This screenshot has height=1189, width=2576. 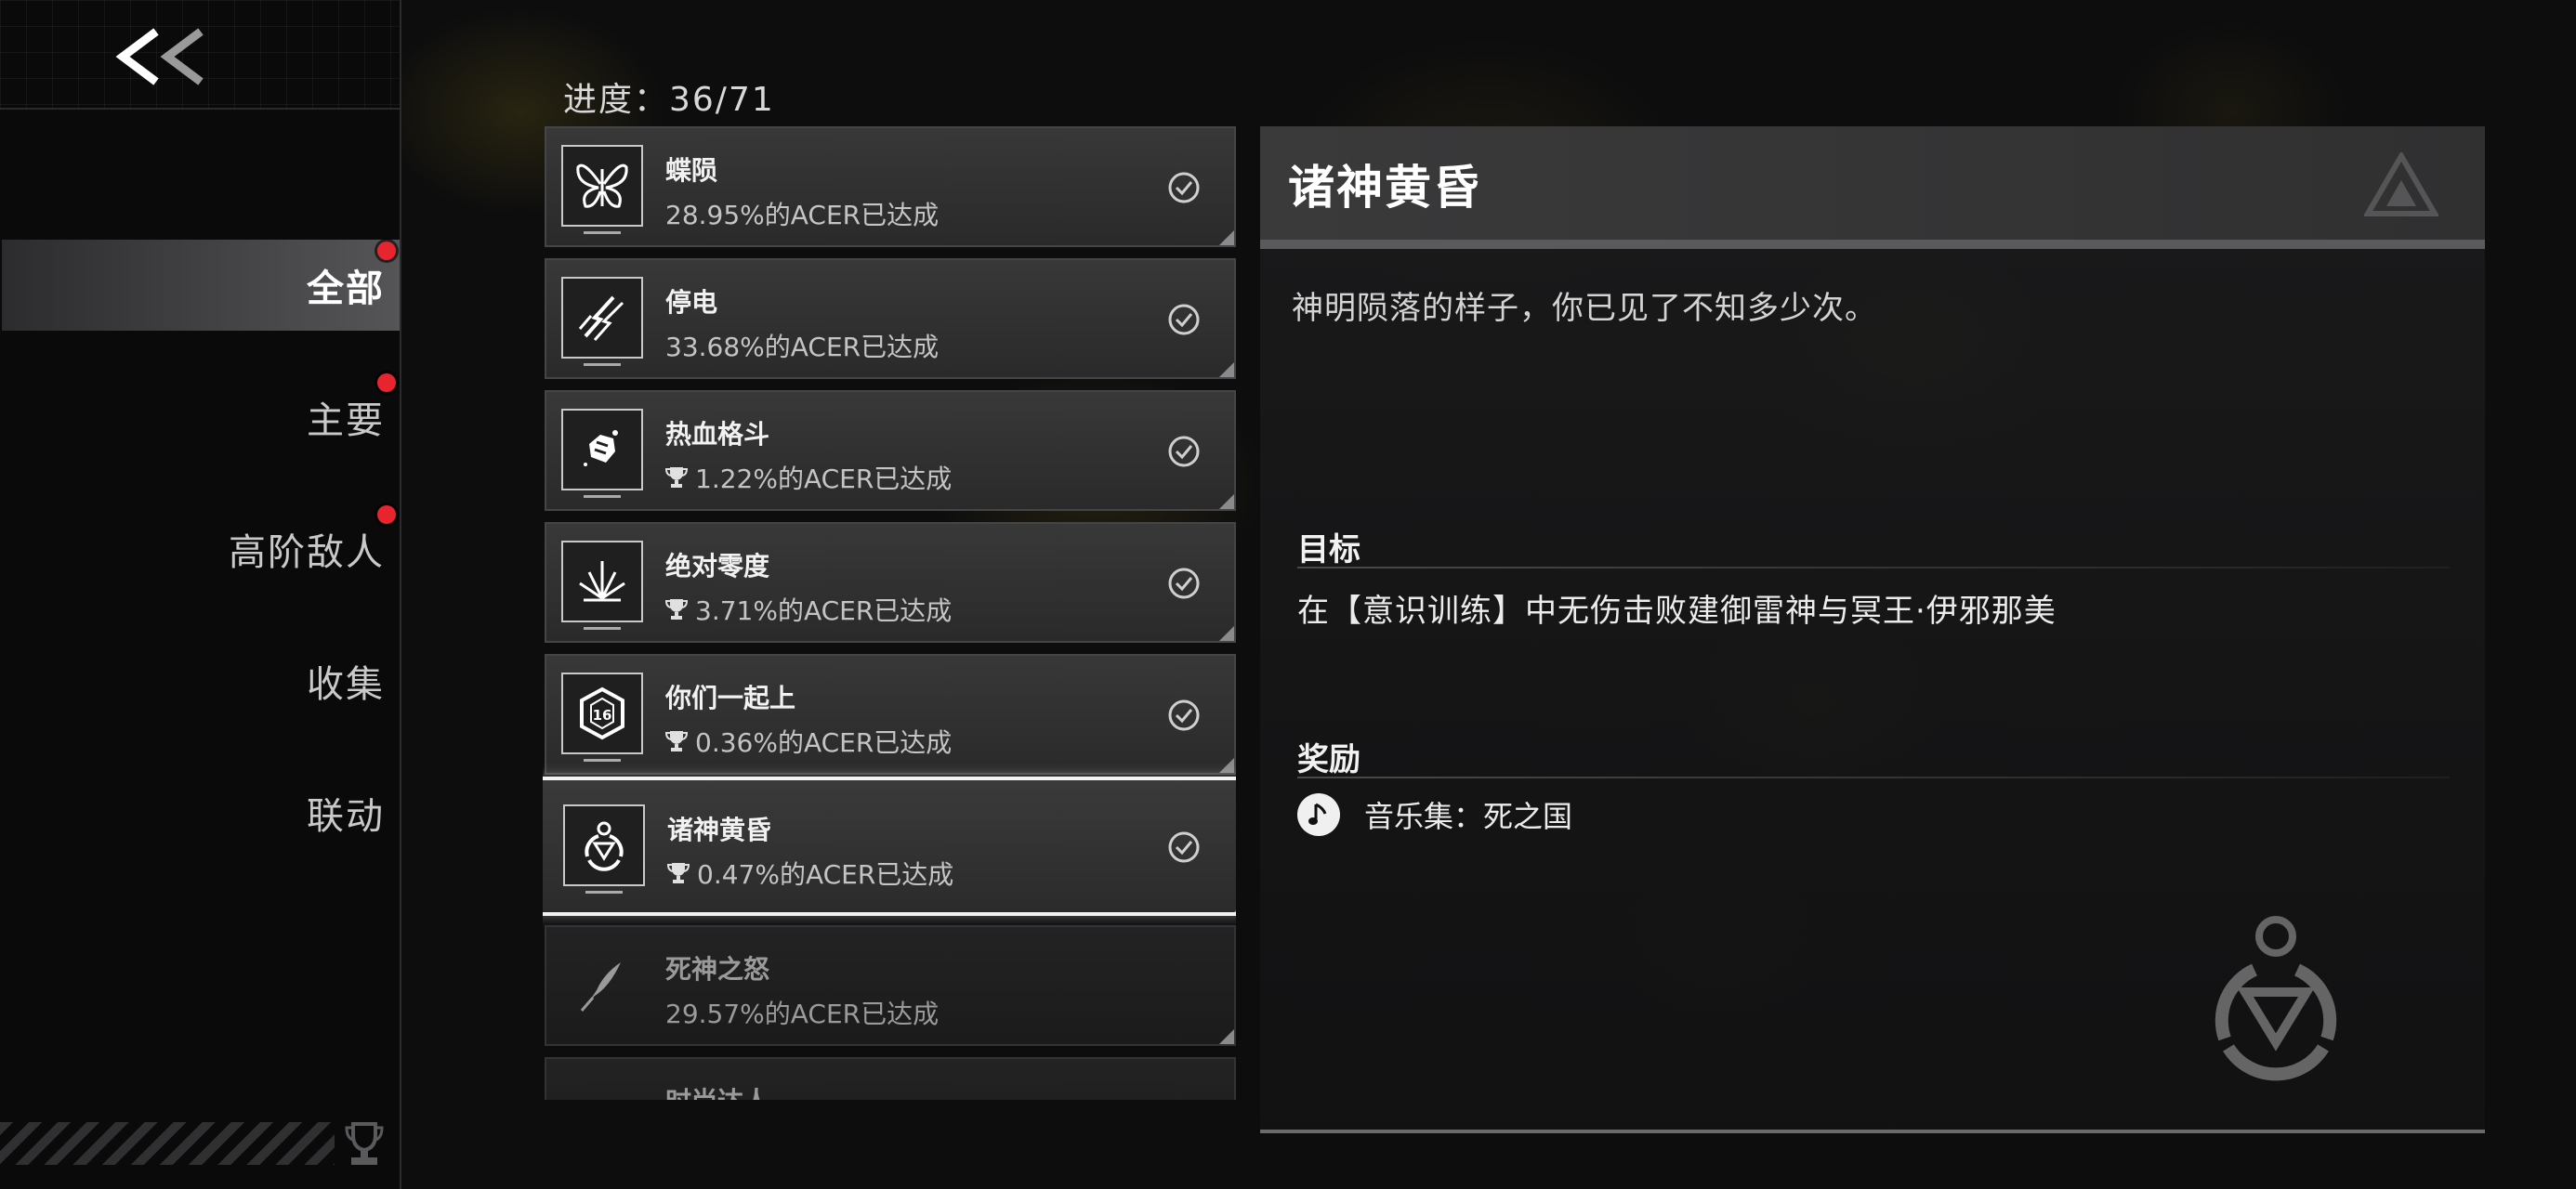 I want to click on reward-label: 奖励, so click(x=1328, y=759).